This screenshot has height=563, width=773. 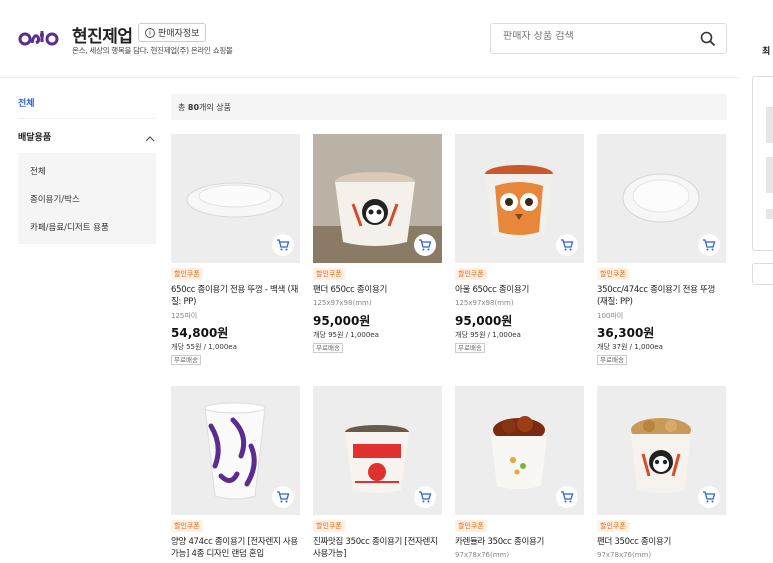 I want to click on store-description: 온스, 세상의 행복을 담다. 현진제업(주) 온라인 쇼핑몰, so click(x=152, y=50).